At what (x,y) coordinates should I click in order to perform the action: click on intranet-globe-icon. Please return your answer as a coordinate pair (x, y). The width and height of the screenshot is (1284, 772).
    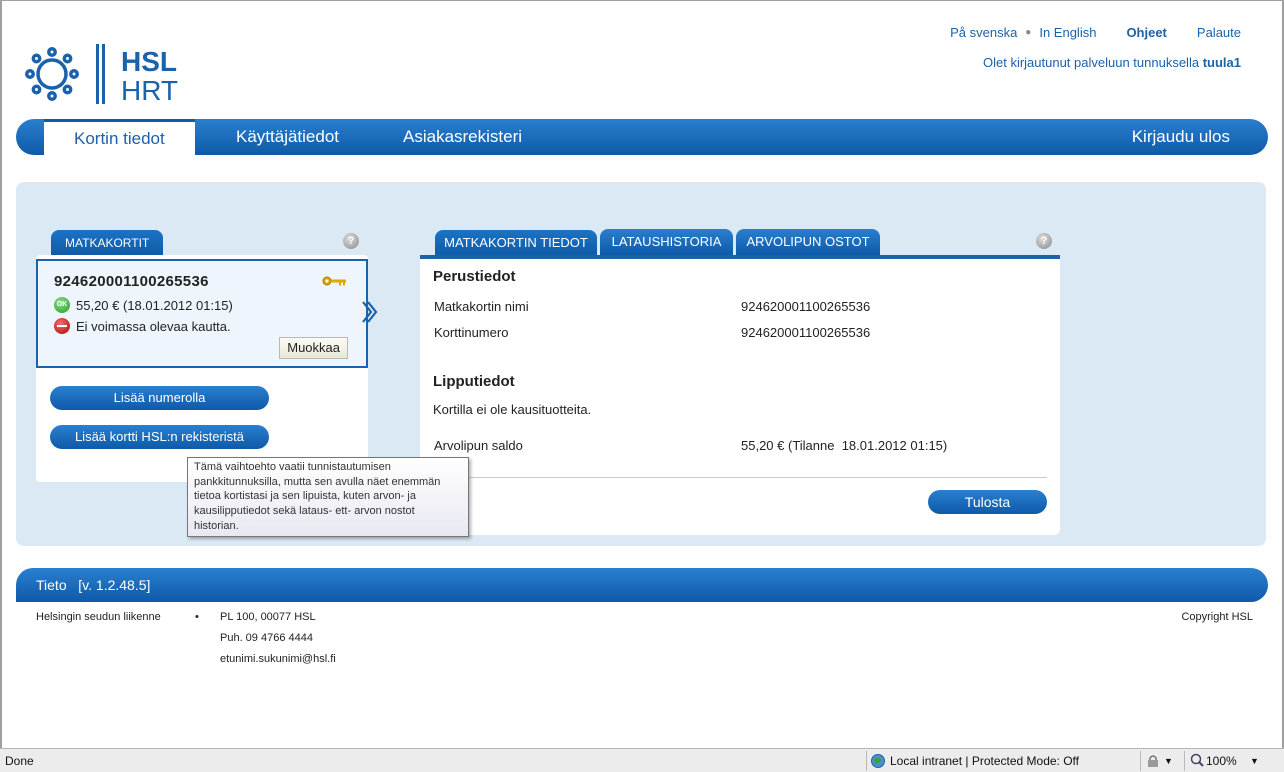
    Looking at the image, I should click on (878, 761).